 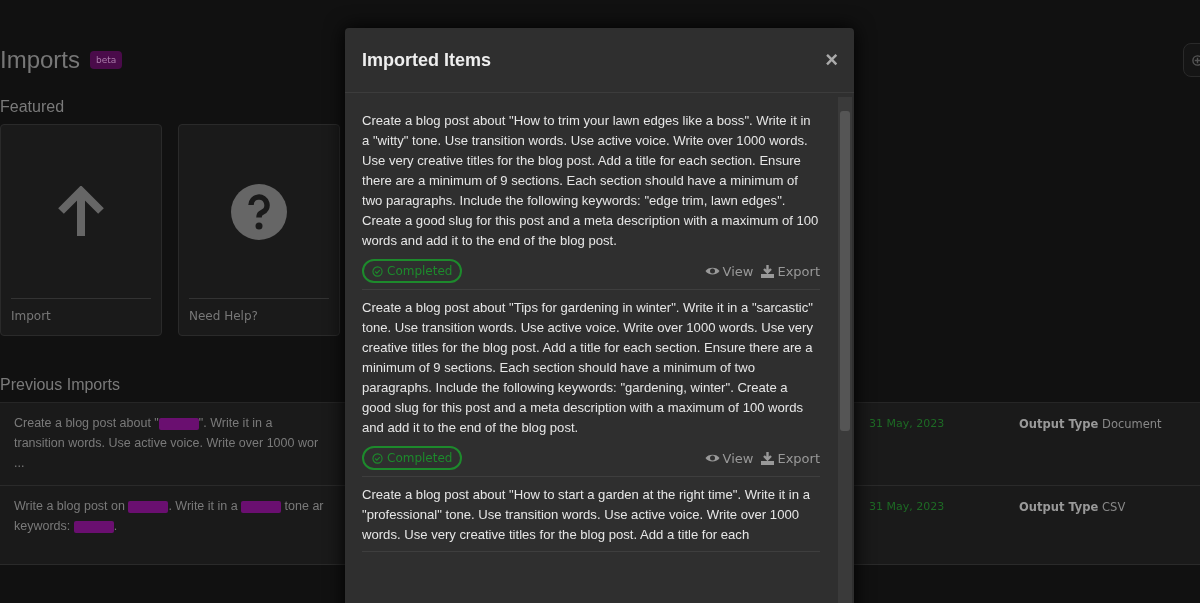 What do you see at coordinates (586, 515) in the screenshot?
I see `item-prompt: Create a blog post about "How to start a garden at the right time". Write it in a "professional" tone. Use transition words. Use active voice. Write over 1000 words. Use very creative titles for the blog post. Add a title for each` at bounding box center [586, 515].